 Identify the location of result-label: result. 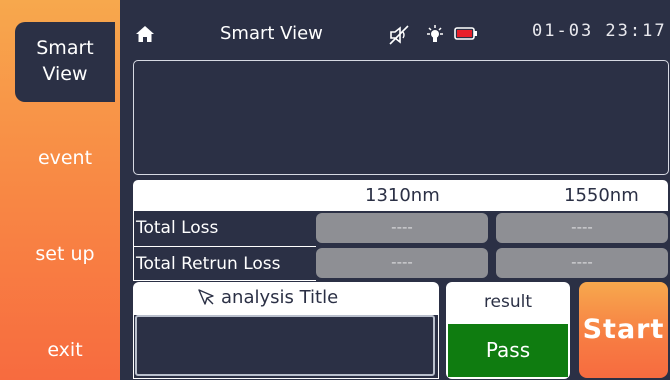
(508, 302).